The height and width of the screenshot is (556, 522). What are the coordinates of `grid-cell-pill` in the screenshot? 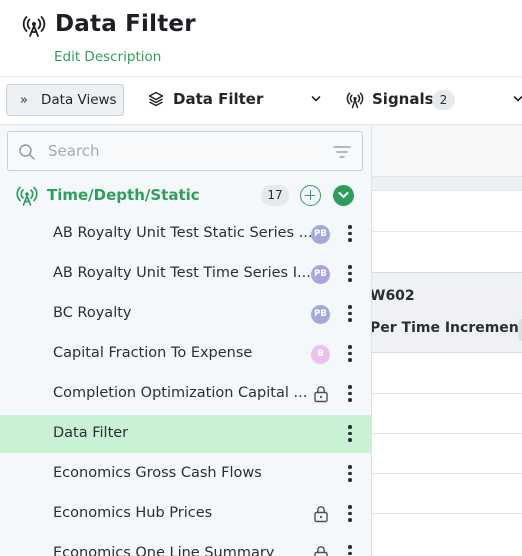 It's located at (520, 330).